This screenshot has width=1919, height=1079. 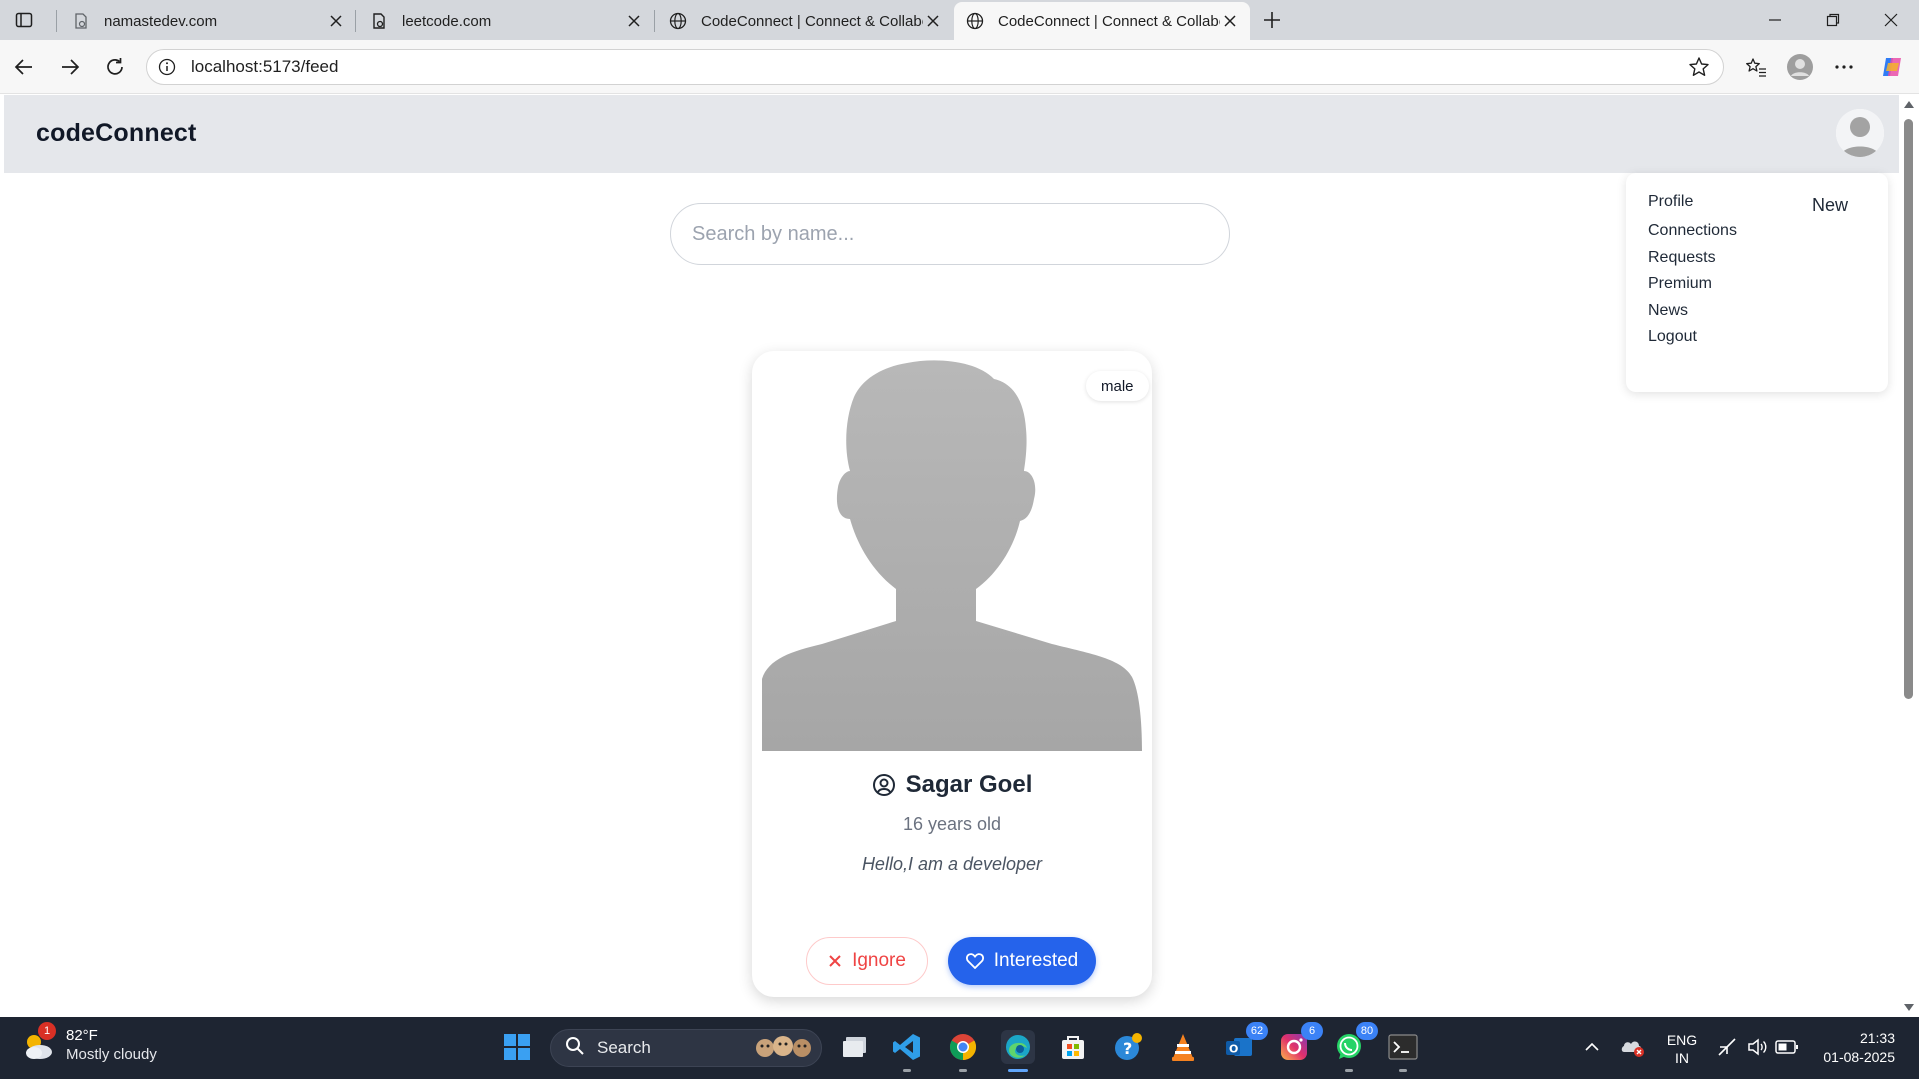 I want to click on network-icon, so click(x=1727, y=1047).